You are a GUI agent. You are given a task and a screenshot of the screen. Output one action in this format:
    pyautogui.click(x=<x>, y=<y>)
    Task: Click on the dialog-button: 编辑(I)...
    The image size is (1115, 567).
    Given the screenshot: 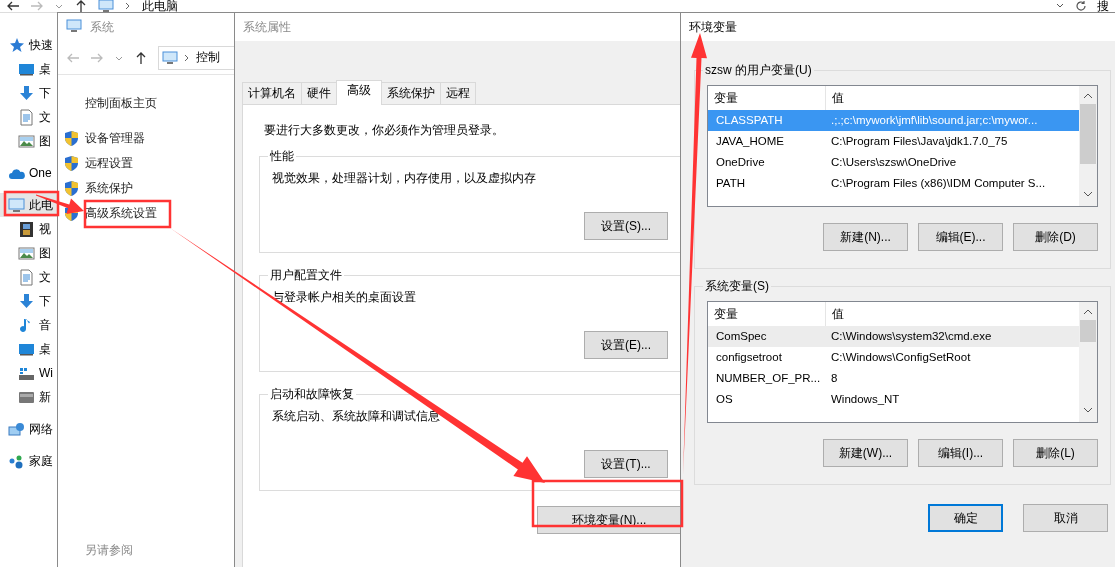 What is the action you would take?
    pyautogui.click(x=960, y=453)
    